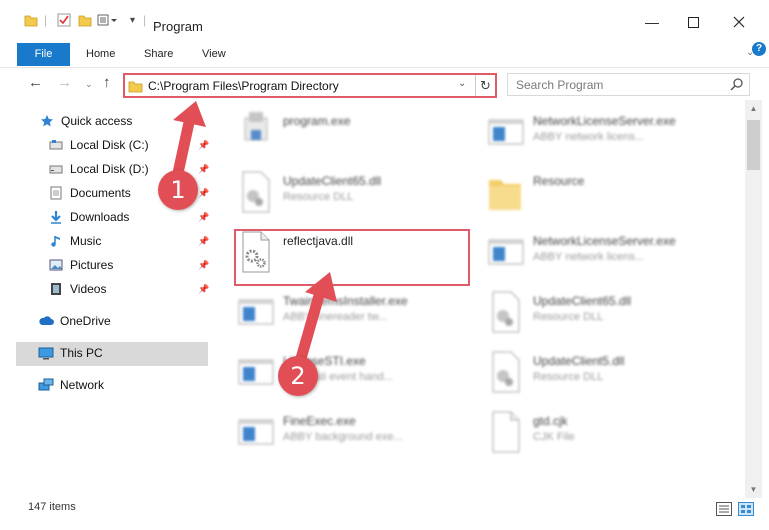  I want to click on sidebar-item-local-disk-c: Local Disk (C:), so click(98, 145).